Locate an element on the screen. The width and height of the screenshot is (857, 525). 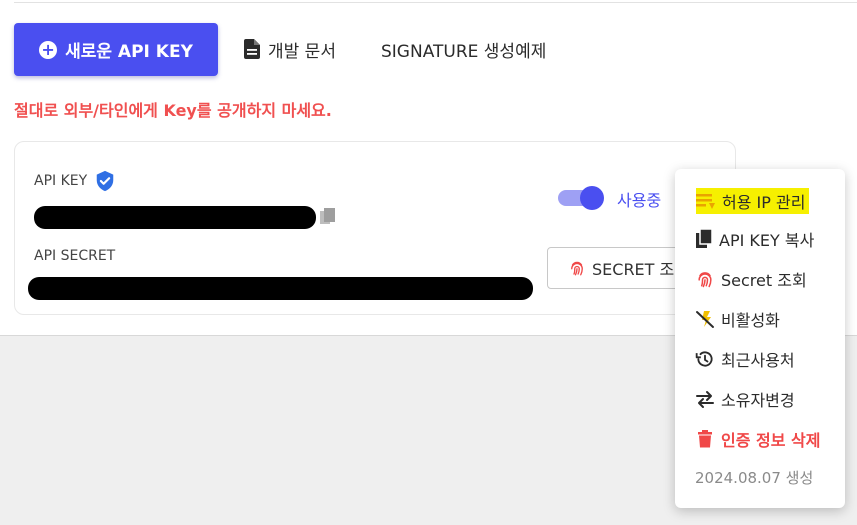
new-api-key-button: + 새로운 API KEY is located at coordinates (116, 49).